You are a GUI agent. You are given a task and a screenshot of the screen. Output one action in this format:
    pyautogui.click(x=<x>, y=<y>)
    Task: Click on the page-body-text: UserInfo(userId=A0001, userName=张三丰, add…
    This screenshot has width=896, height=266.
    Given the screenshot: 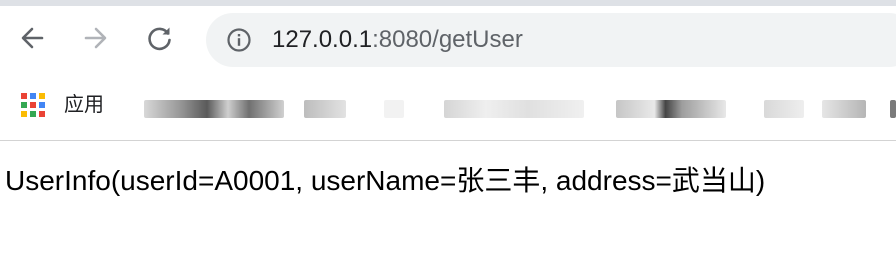 What is the action you would take?
    pyautogui.click(x=385, y=180)
    